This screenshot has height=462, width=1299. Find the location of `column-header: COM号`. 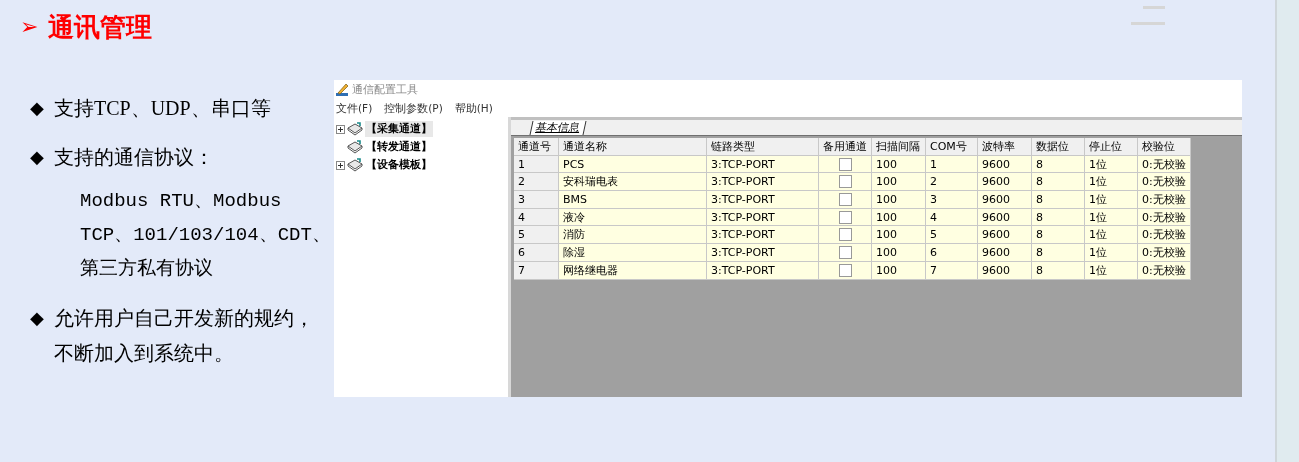

column-header: COM号 is located at coordinates (952, 147).